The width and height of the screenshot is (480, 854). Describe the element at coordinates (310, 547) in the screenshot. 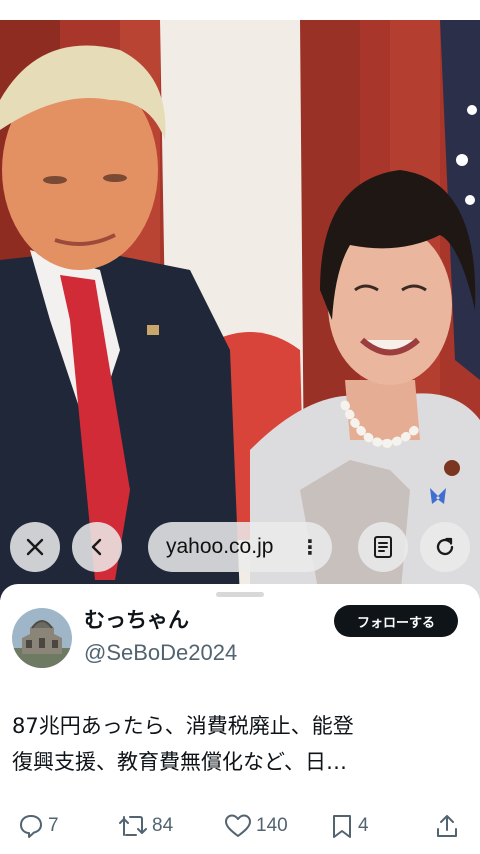

I see `more-vertical-icon: ⋮` at that location.